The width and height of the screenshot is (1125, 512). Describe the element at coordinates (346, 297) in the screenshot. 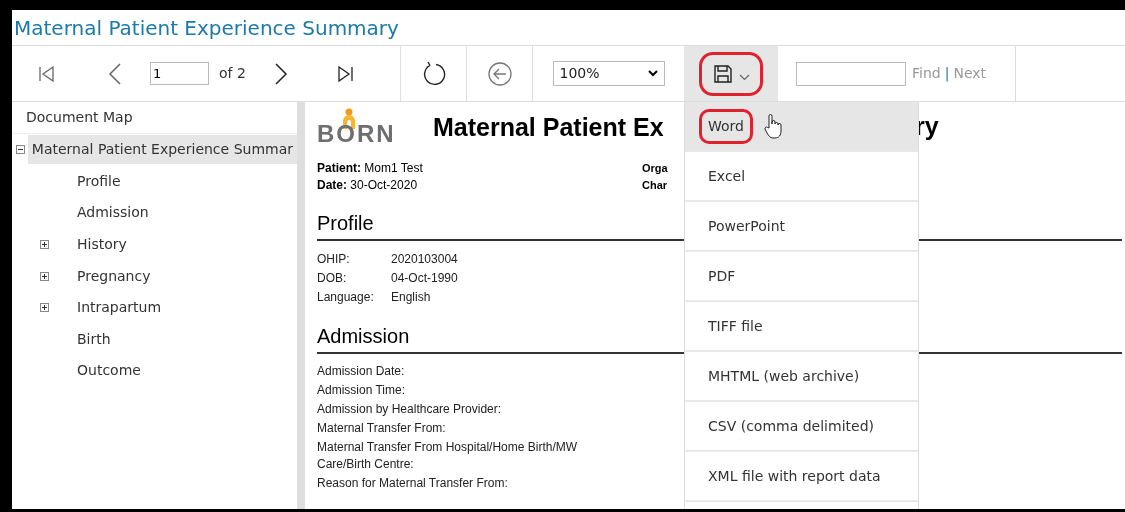

I see `field-label: Language:` at that location.